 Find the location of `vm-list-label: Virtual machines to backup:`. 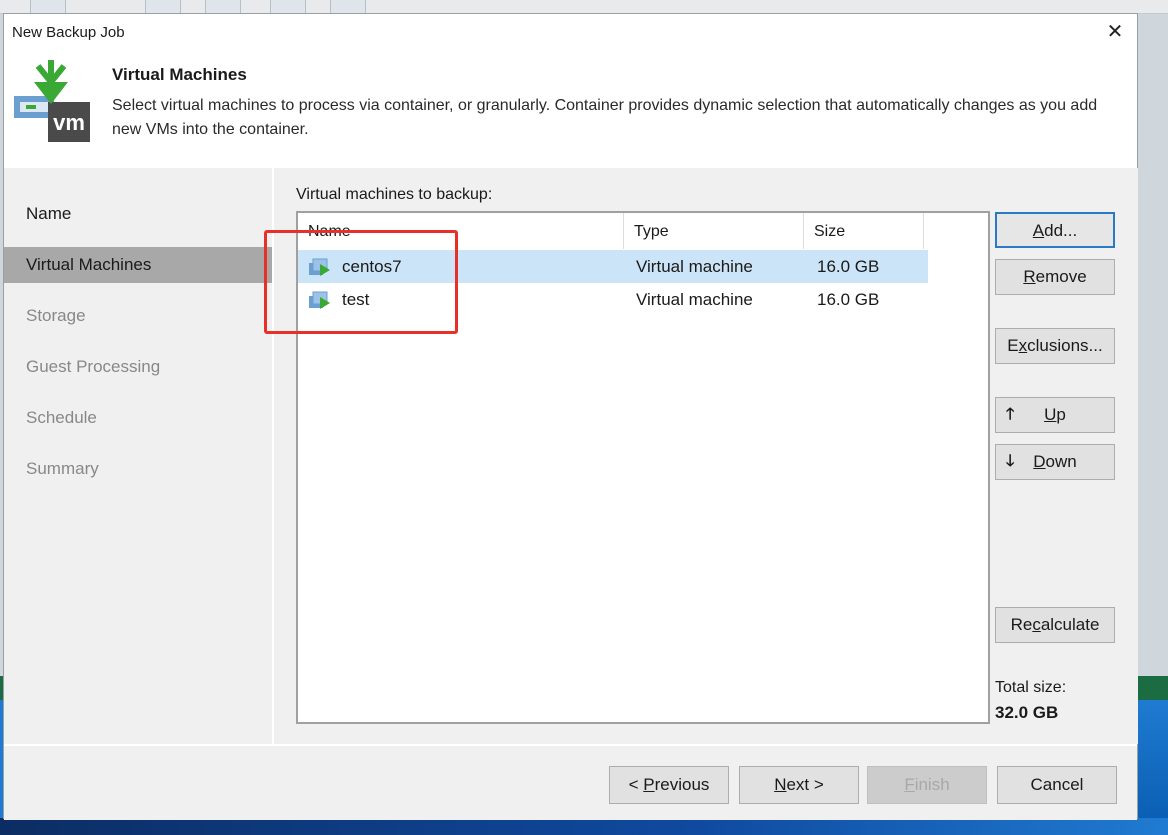

vm-list-label: Virtual machines to backup: is located at coordinates (394, 194).